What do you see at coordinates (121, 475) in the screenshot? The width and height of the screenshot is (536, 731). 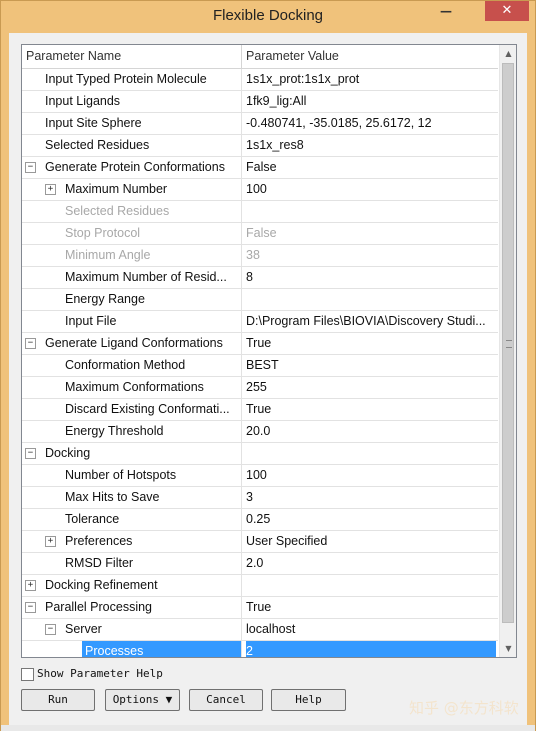 I see `parameter-name: Number of Hotspots` at bounding box center [121, 475].